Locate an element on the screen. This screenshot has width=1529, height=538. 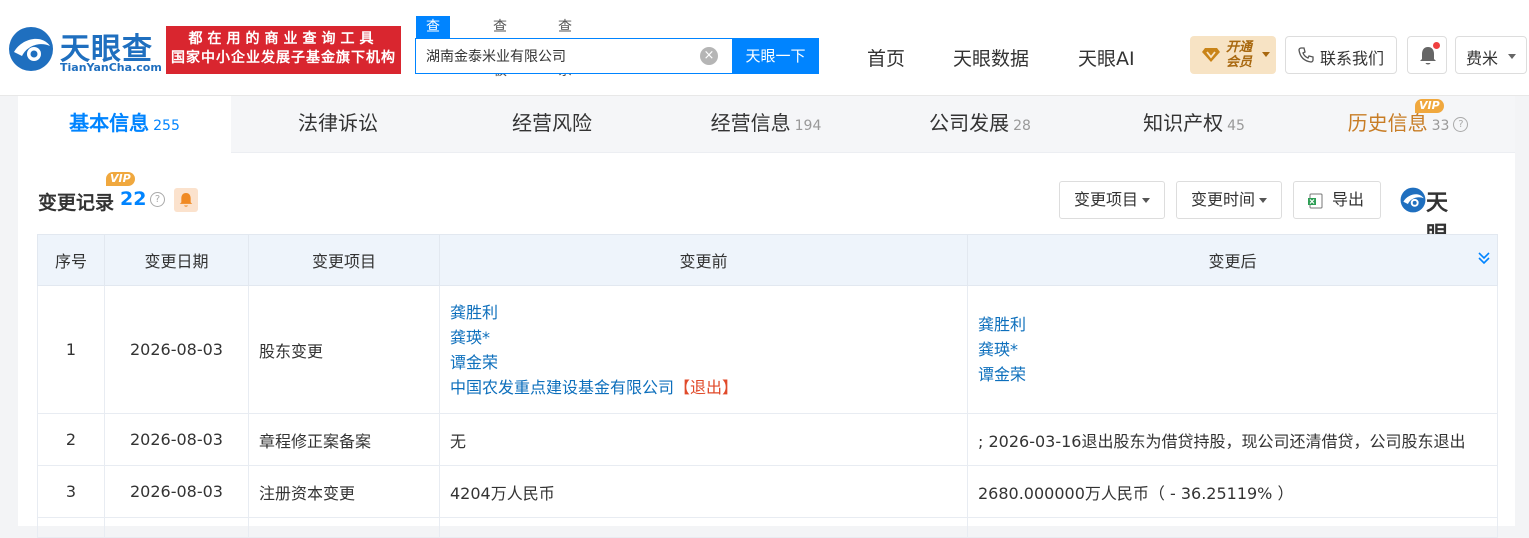
notification-button is located at coordinates (1427, 55).